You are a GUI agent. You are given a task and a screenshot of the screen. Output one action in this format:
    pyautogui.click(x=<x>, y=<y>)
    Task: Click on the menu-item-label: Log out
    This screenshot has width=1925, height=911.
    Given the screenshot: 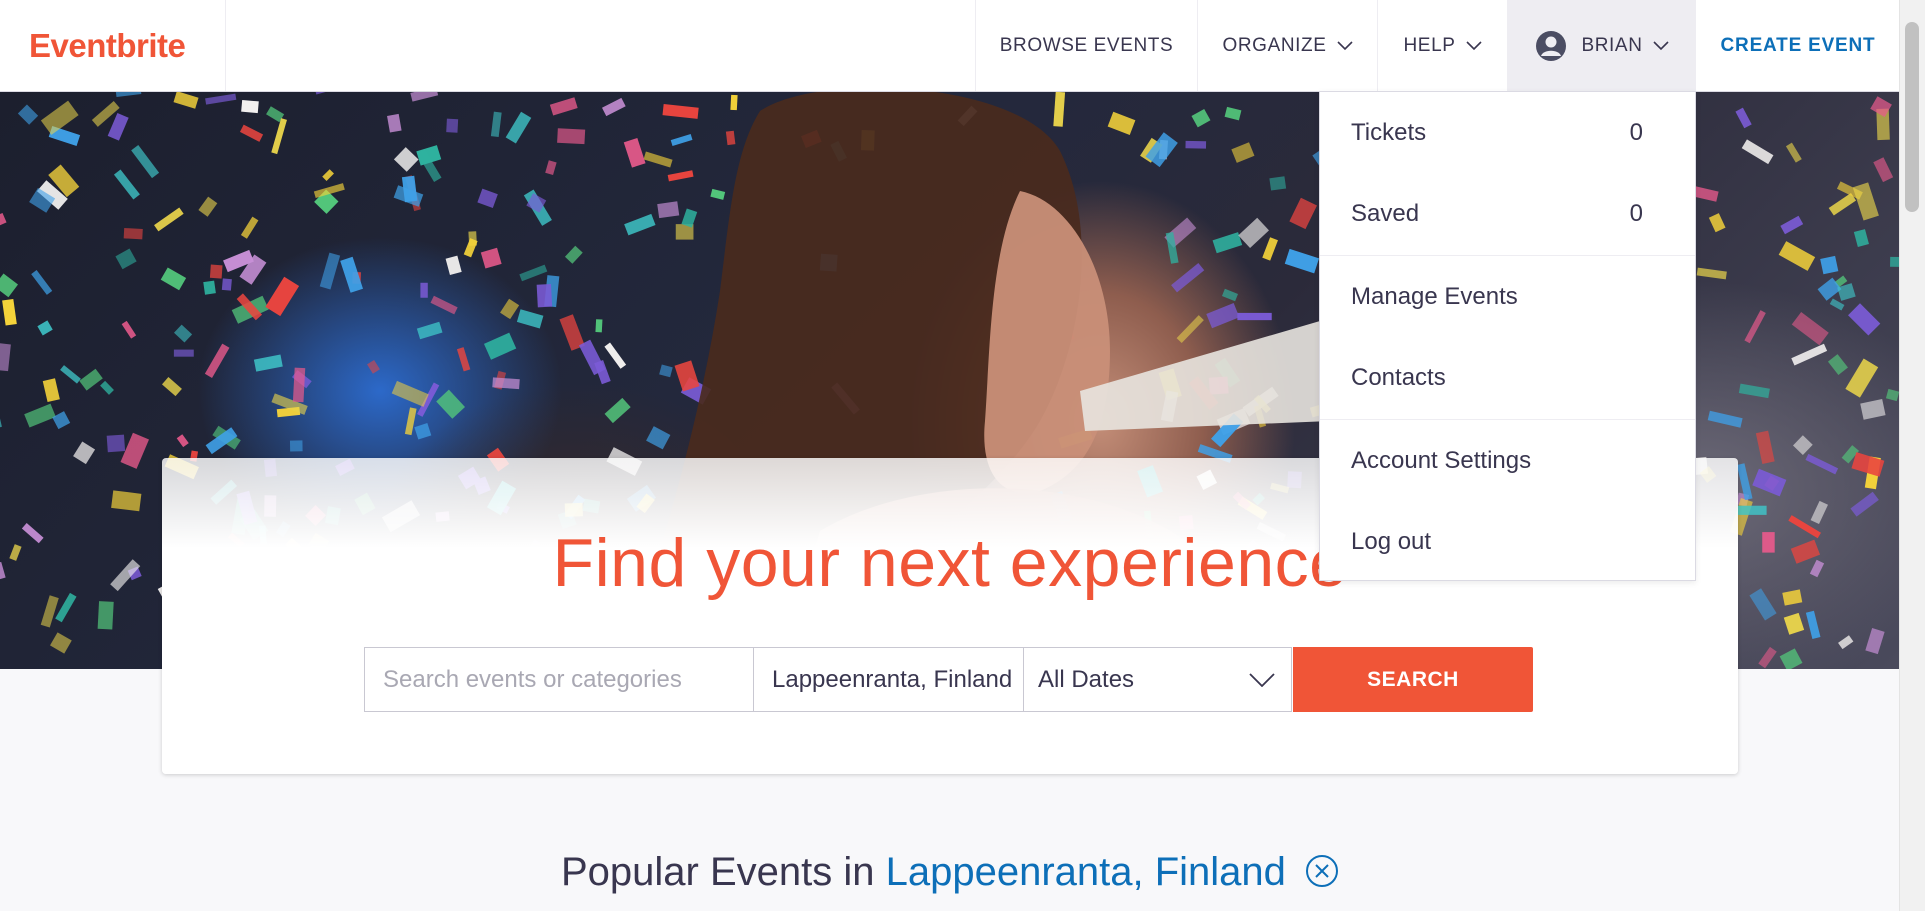 What is the action you would take?
    pyautogui.click(x=1391, y=541)
    